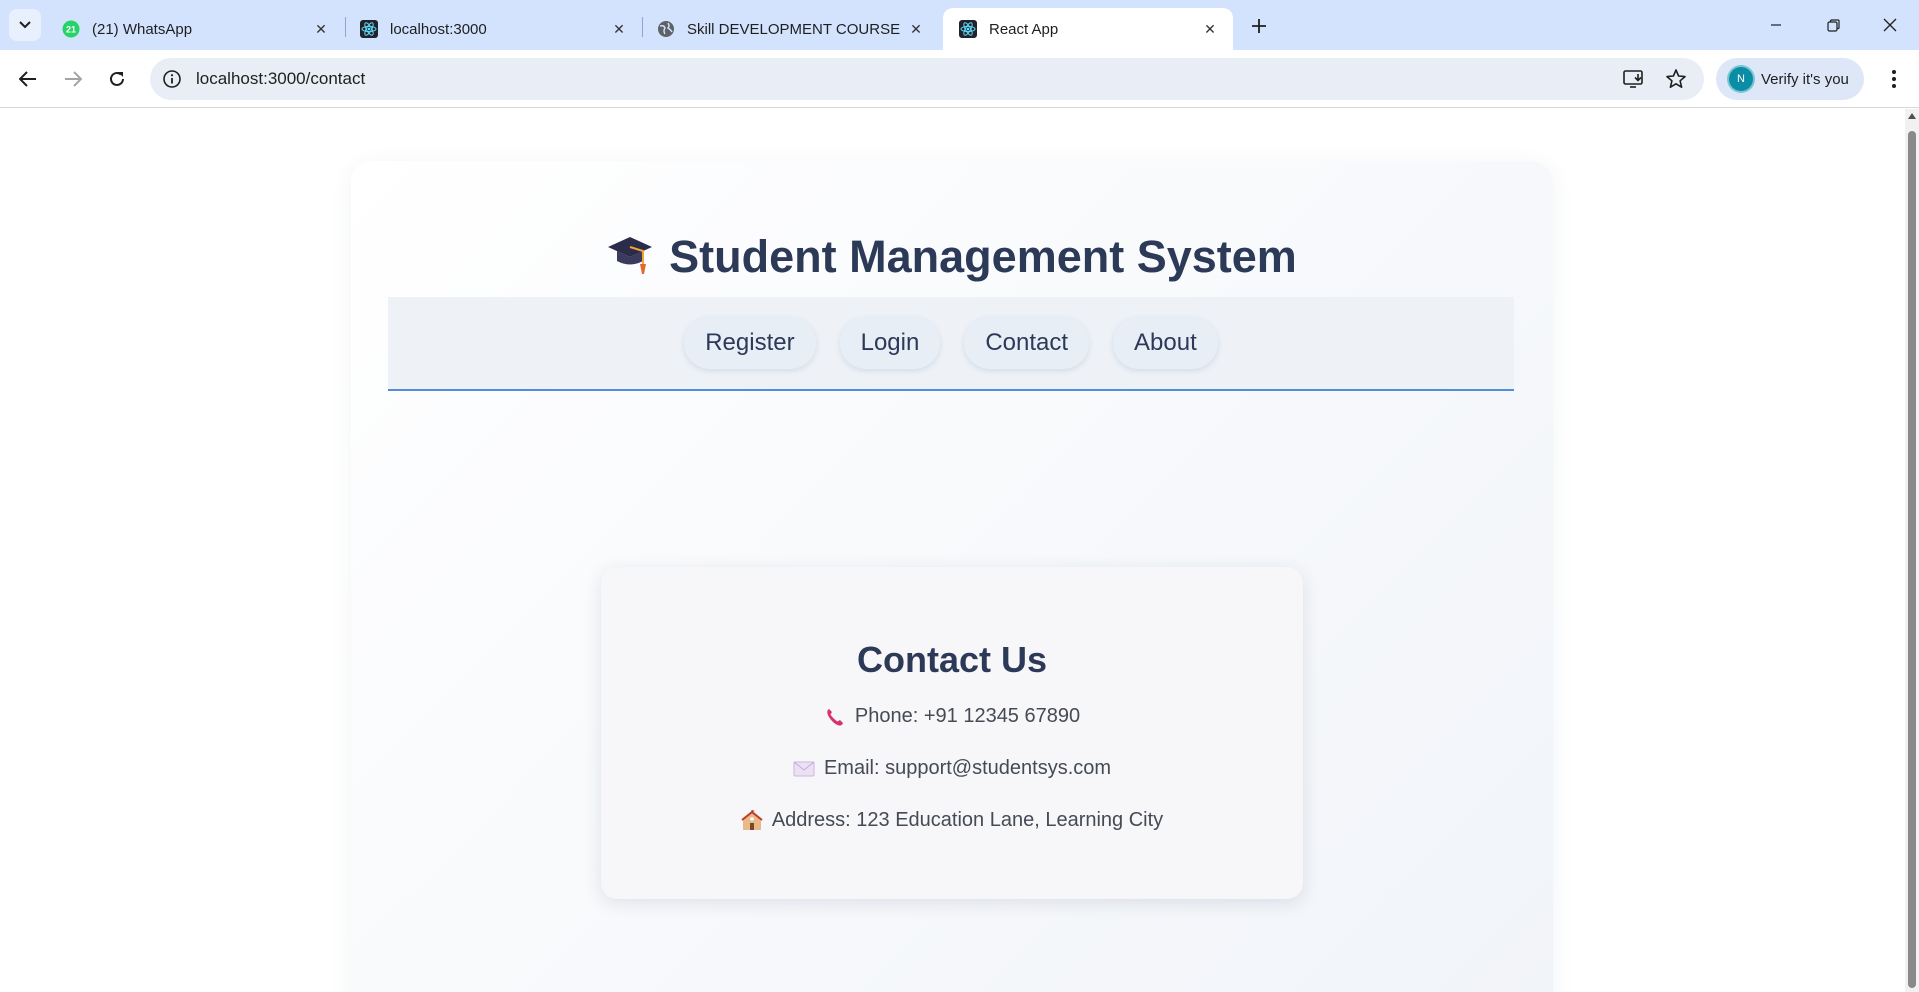  I want to click on page-scrollbar, so click(1912, 550).